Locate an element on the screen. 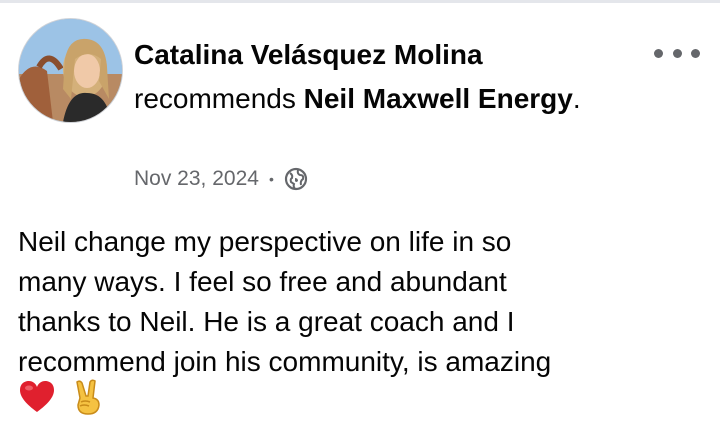 The image size is (720, 433). post-date: Nov 23, 2024 is located at coordinates (196, 179).